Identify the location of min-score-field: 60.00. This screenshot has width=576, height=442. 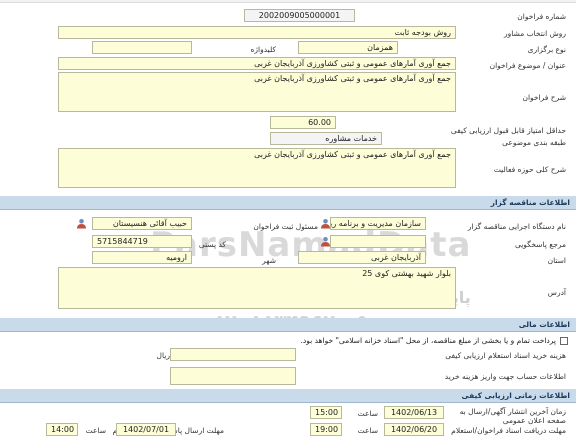
(303, 122).